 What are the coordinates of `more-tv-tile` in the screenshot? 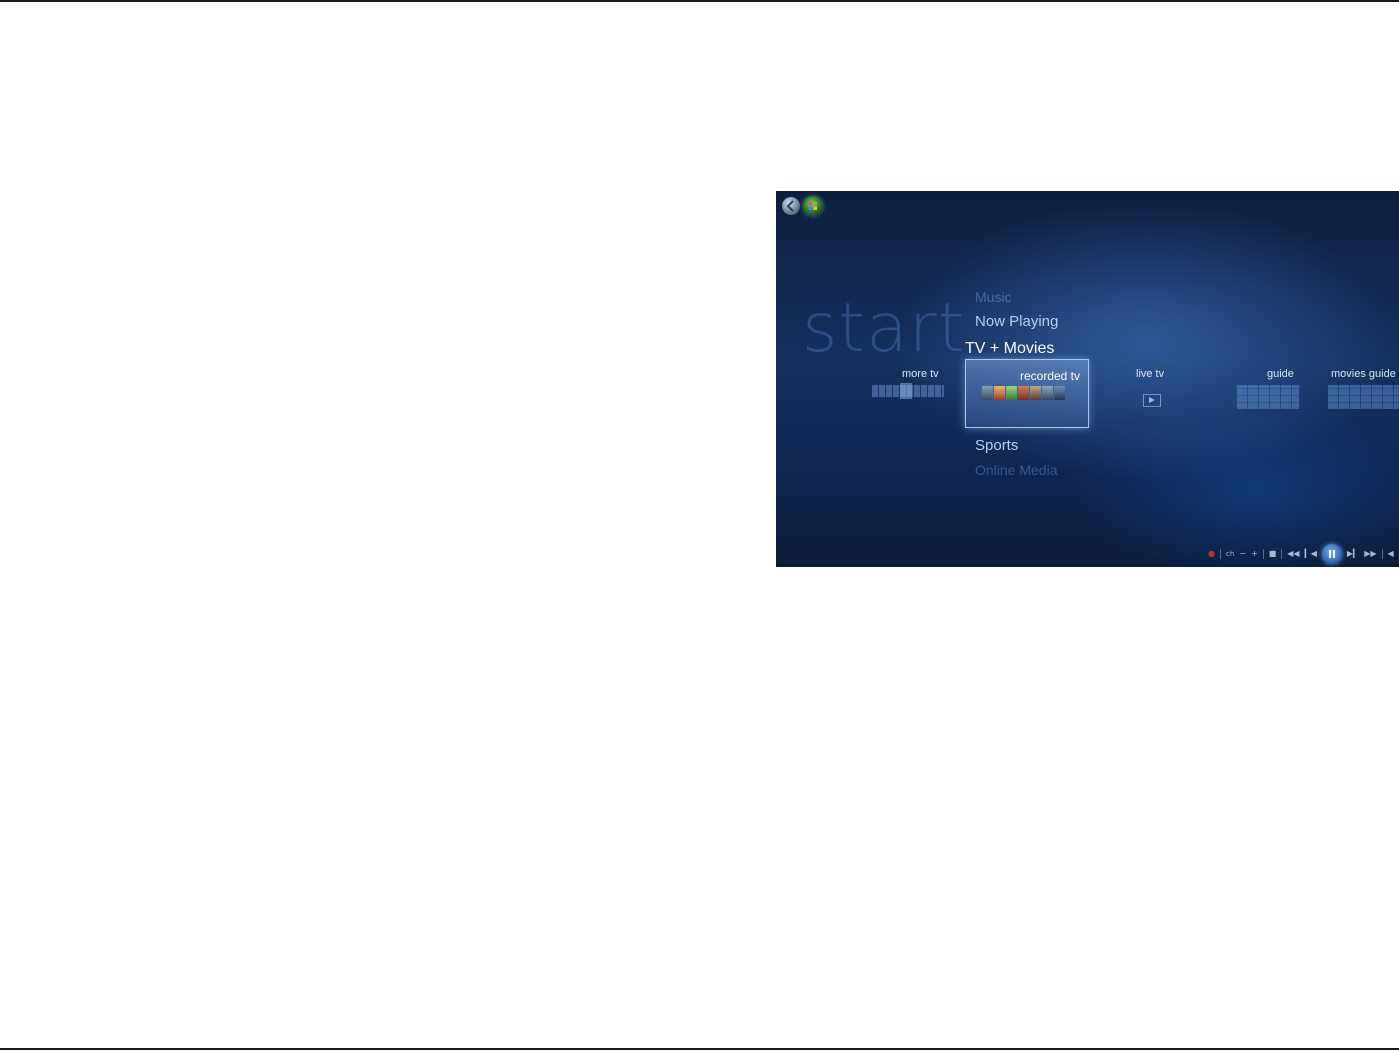 It's located at (908, 391).